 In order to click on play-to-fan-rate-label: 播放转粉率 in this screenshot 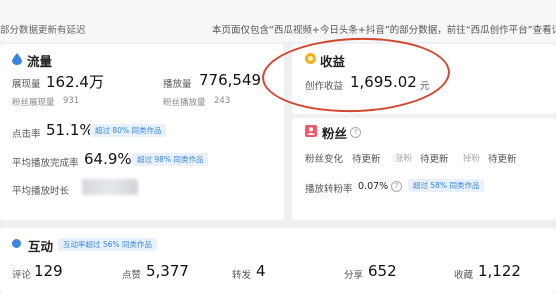, I will do `click(329, 189)`.